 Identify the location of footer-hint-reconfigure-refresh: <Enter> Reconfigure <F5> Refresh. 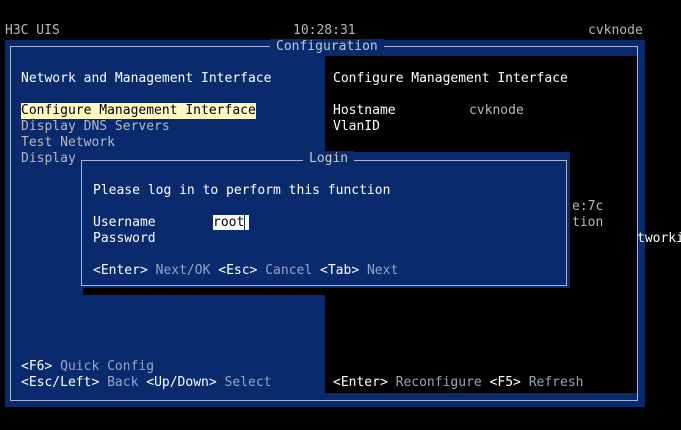
(458, 383).